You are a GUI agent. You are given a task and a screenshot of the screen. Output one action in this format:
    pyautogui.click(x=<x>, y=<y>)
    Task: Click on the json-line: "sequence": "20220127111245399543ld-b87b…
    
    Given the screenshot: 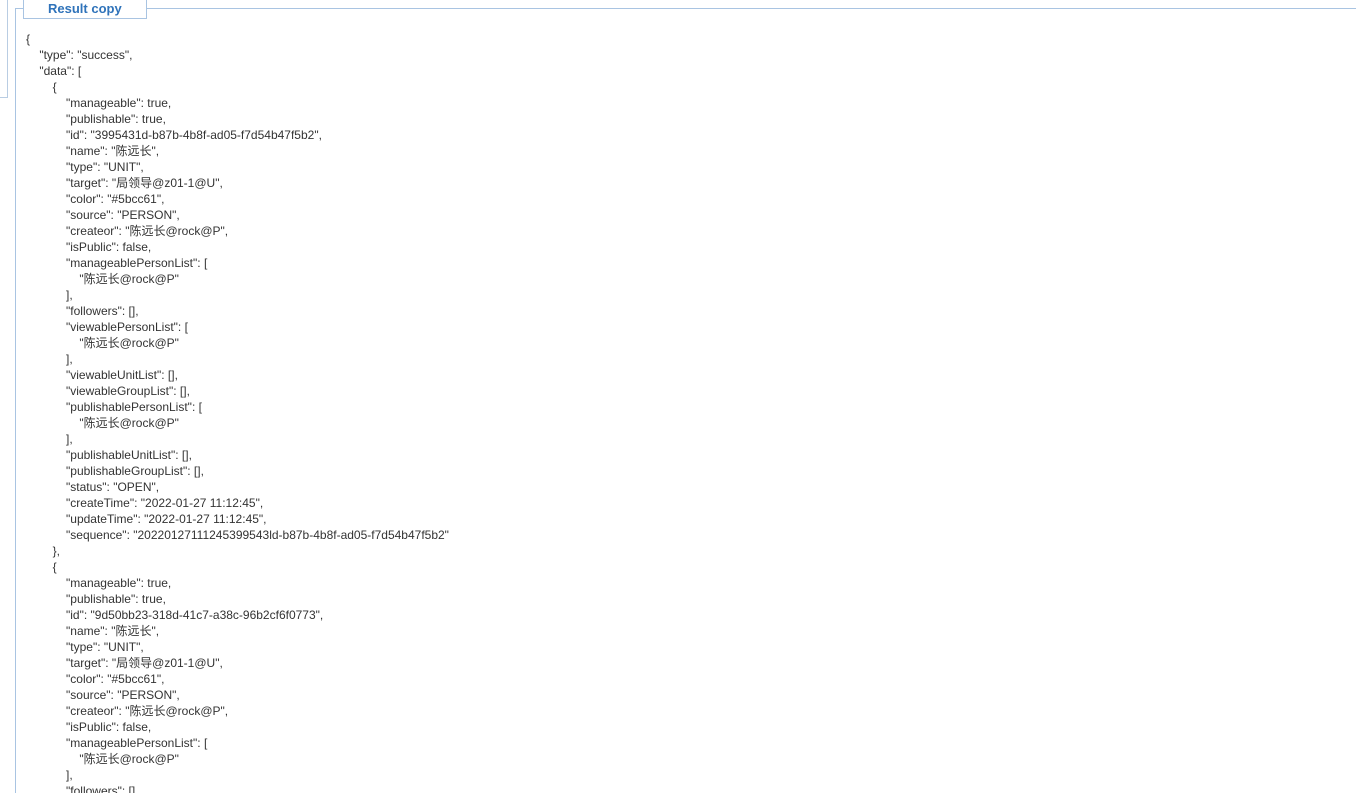 What is the action you would take?
    pyautogui.click(x=237, y=535)
    